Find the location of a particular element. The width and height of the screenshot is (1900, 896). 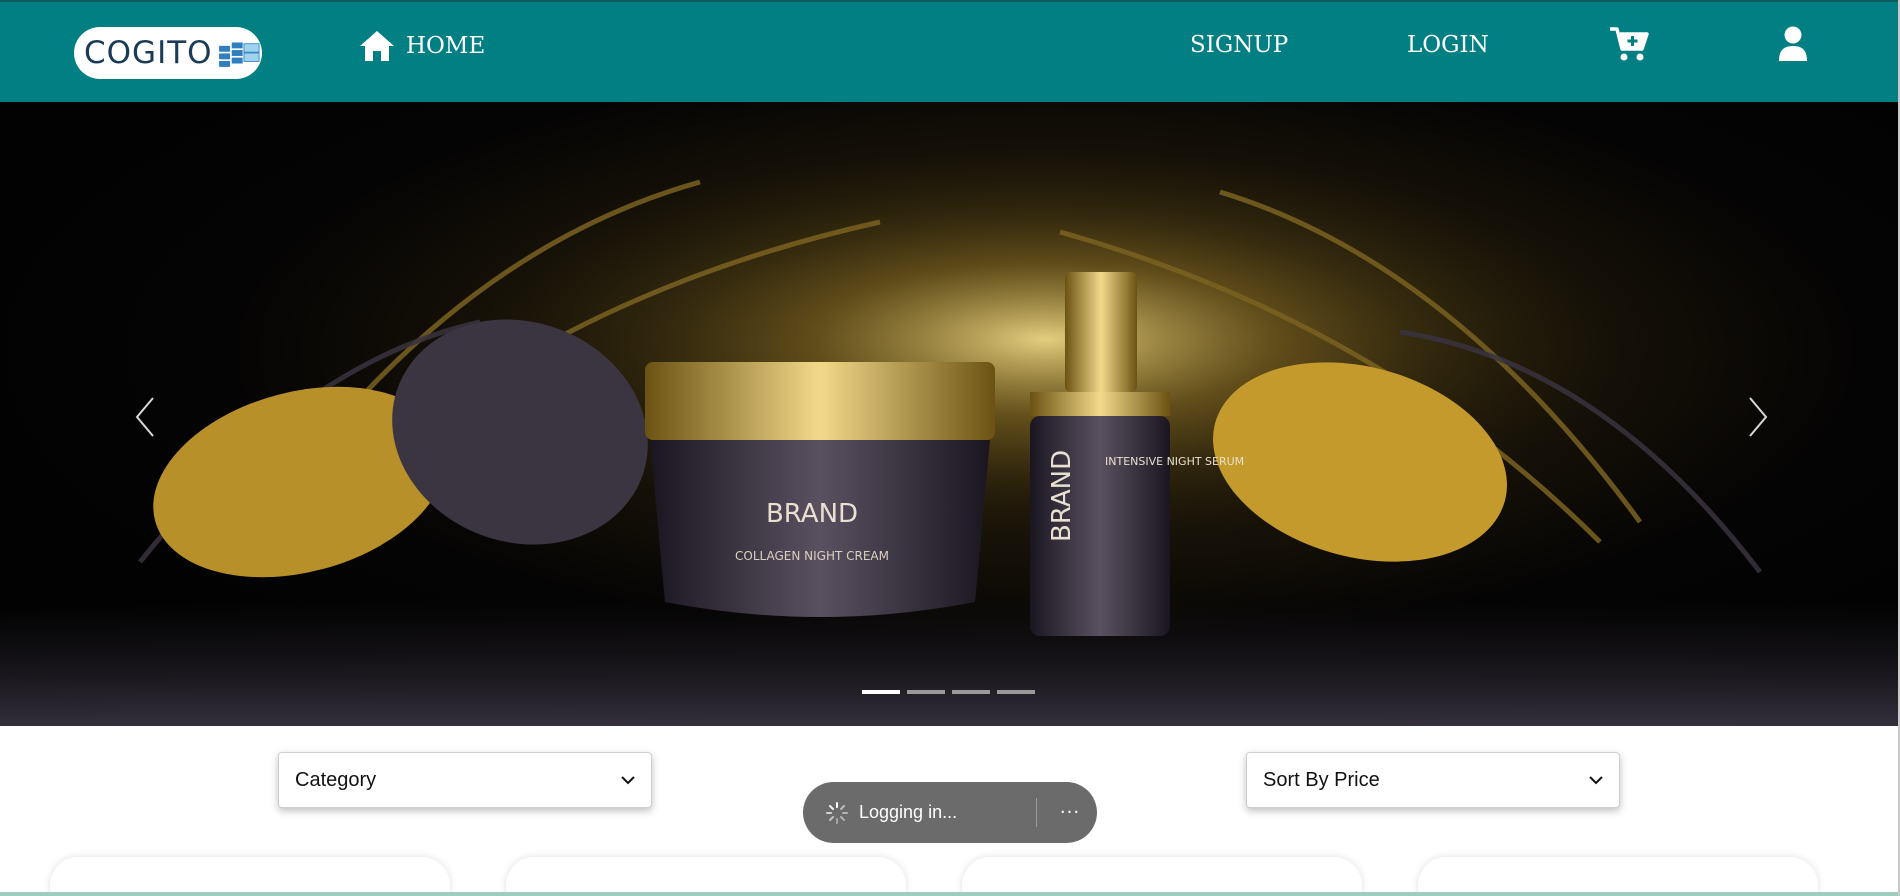

cogito-logo: COGITO is located at coordinates (168, 53).